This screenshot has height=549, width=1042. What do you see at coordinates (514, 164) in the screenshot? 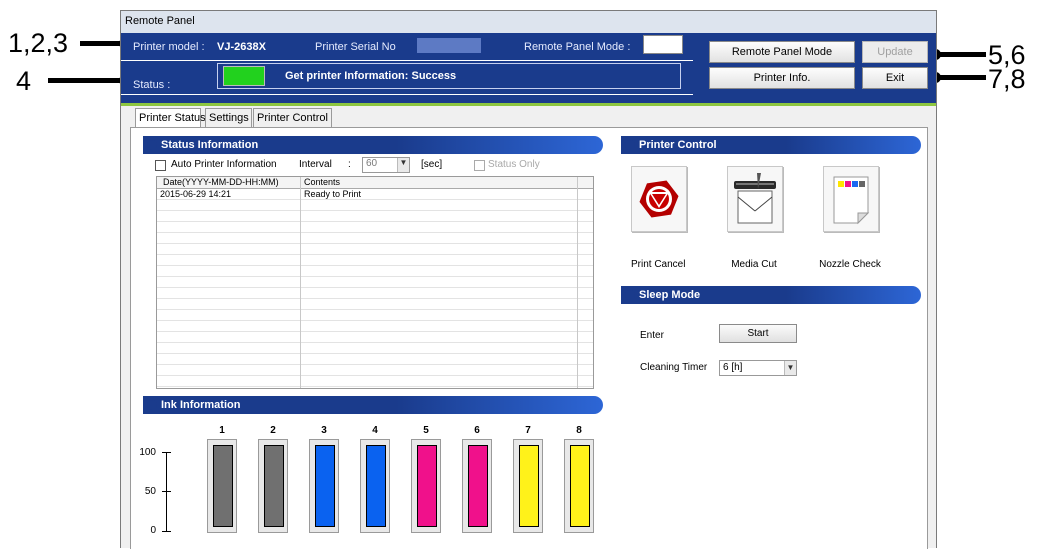
I see `status-only-label: Status Only` at bounding box center [514, 164].